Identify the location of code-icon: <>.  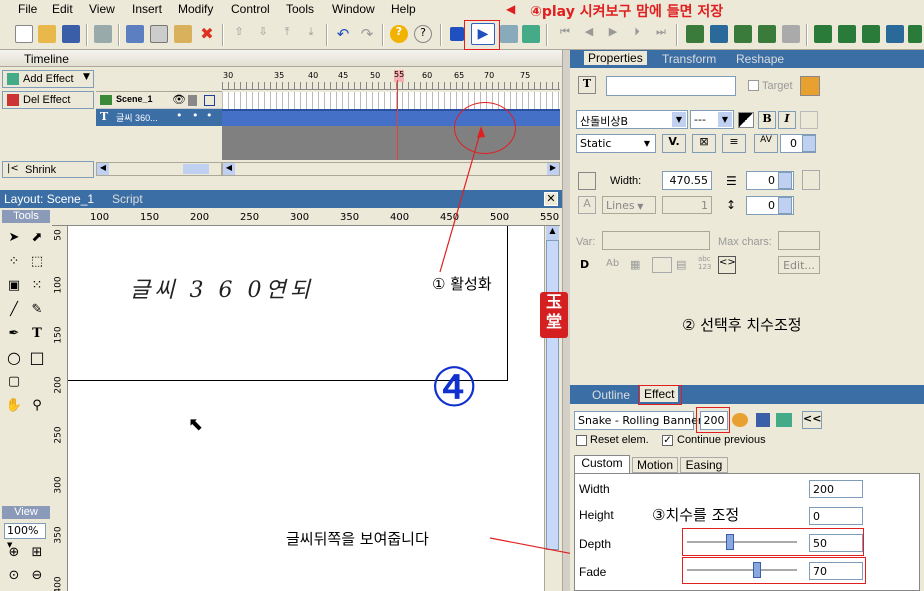
(727, 265).